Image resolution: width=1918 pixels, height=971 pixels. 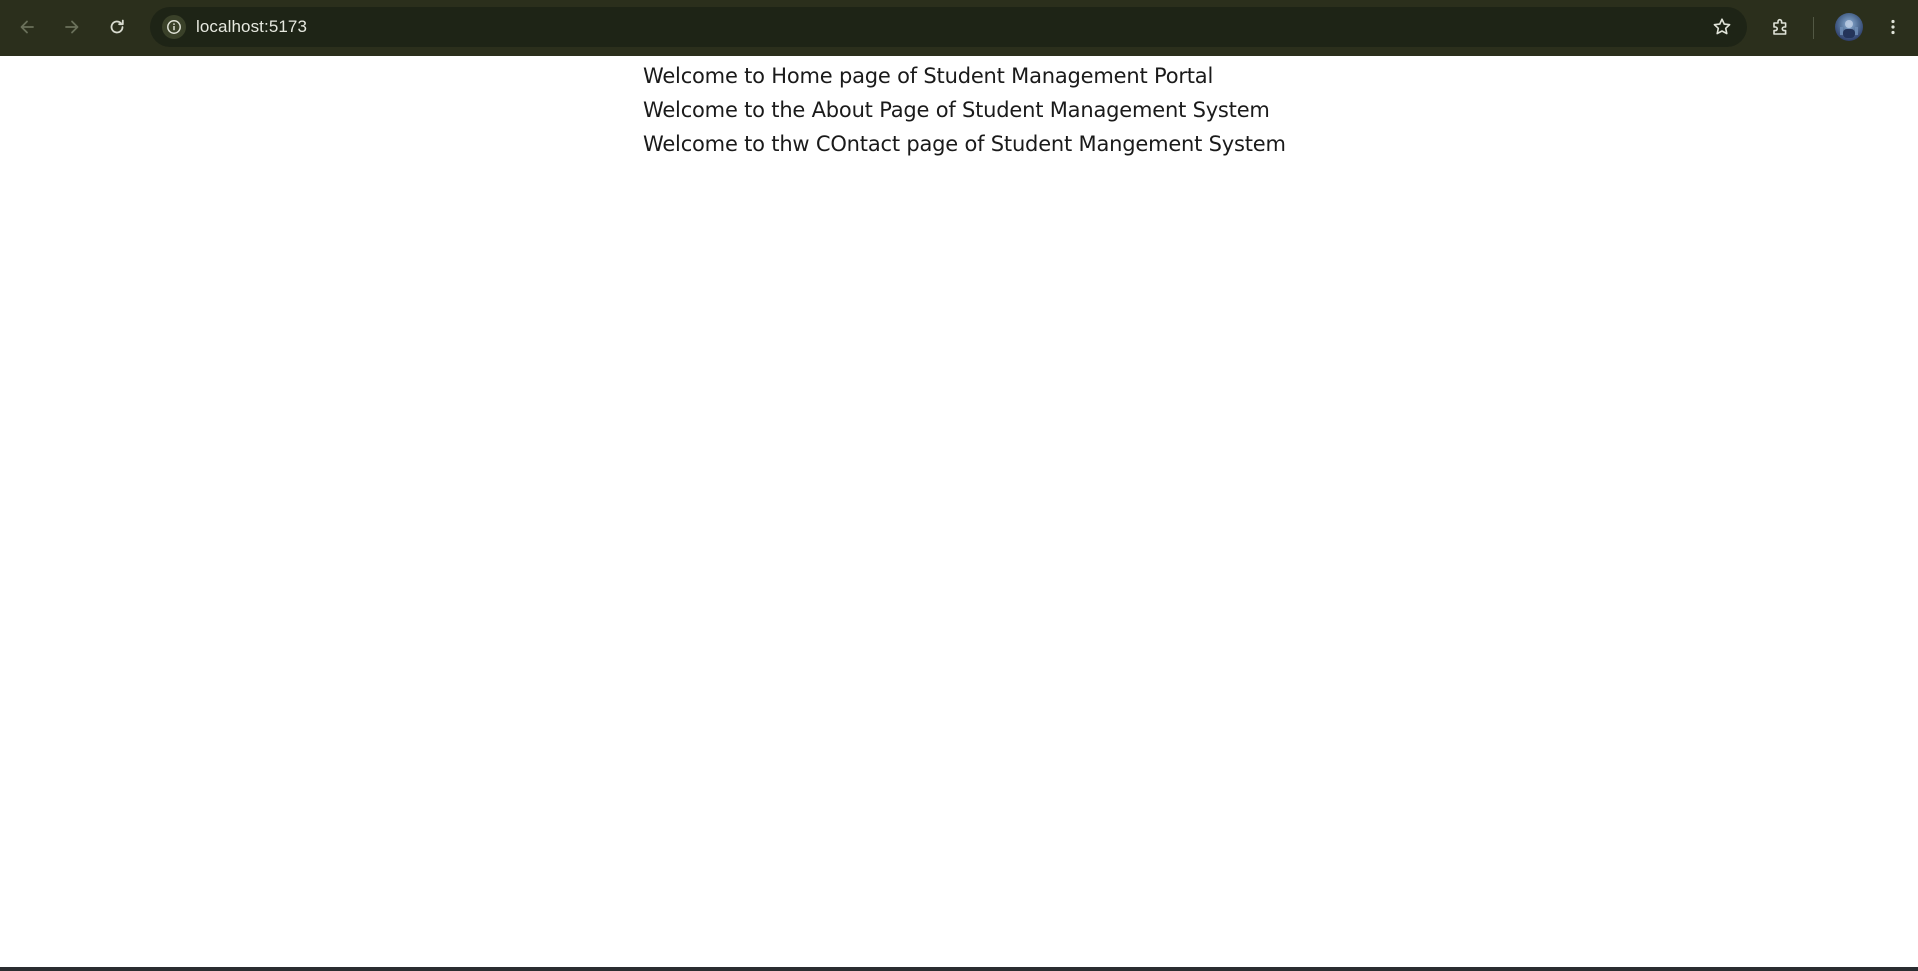 I want to click on arrow-left-icon, so click(x=27, y=27).